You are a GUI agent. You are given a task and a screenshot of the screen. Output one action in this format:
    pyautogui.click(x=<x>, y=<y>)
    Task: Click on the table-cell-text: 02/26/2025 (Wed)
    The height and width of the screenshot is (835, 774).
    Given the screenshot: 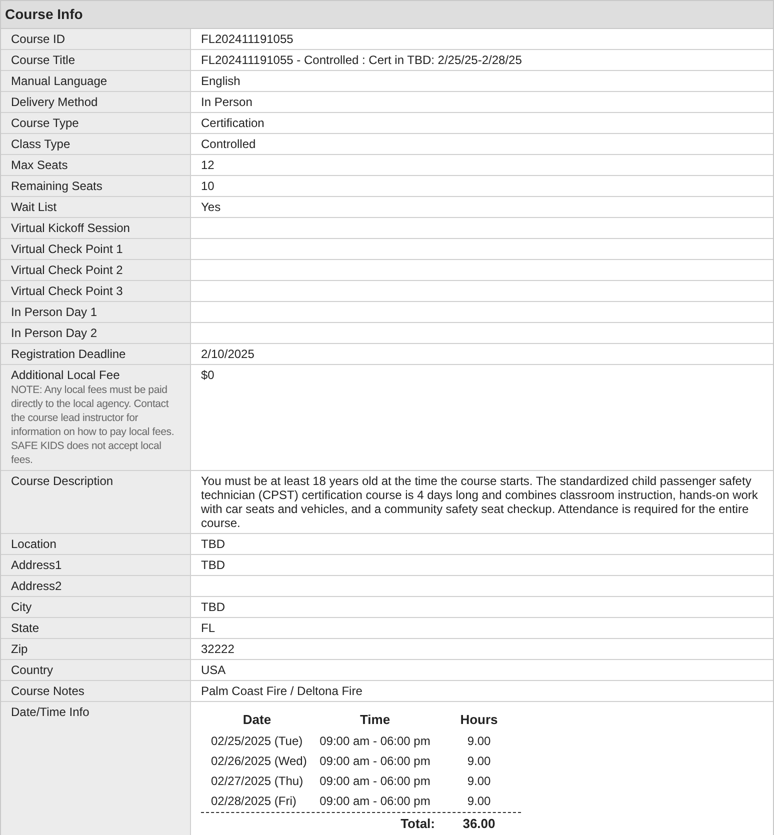 What is the action you would take?
    pyautogui.click(x=258, y=761)
    